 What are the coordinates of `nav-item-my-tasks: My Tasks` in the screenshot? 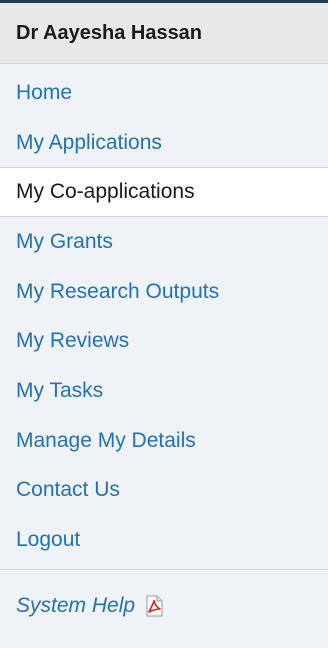 It's located at (164, 391).